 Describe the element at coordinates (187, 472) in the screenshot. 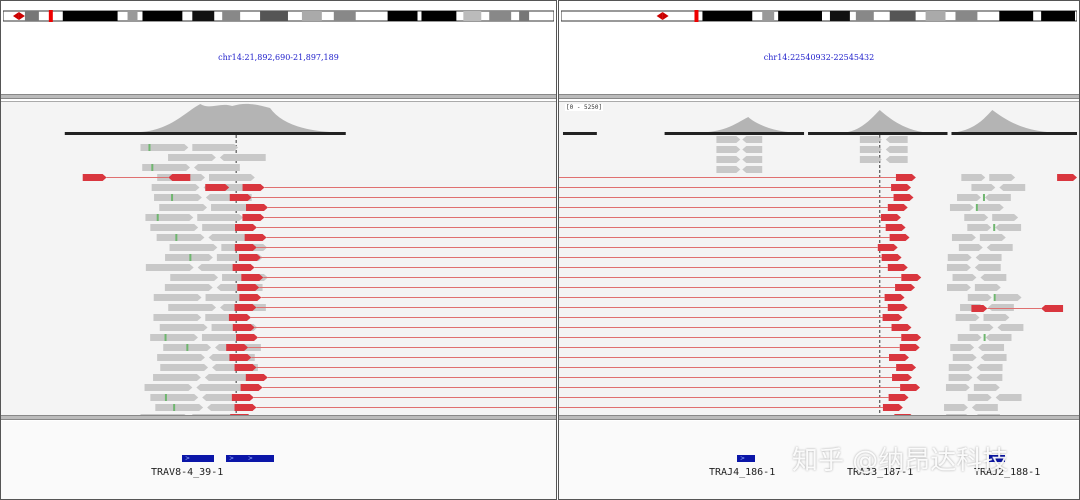

I see `gene-label: TRAV8-4_39-1` at that location.